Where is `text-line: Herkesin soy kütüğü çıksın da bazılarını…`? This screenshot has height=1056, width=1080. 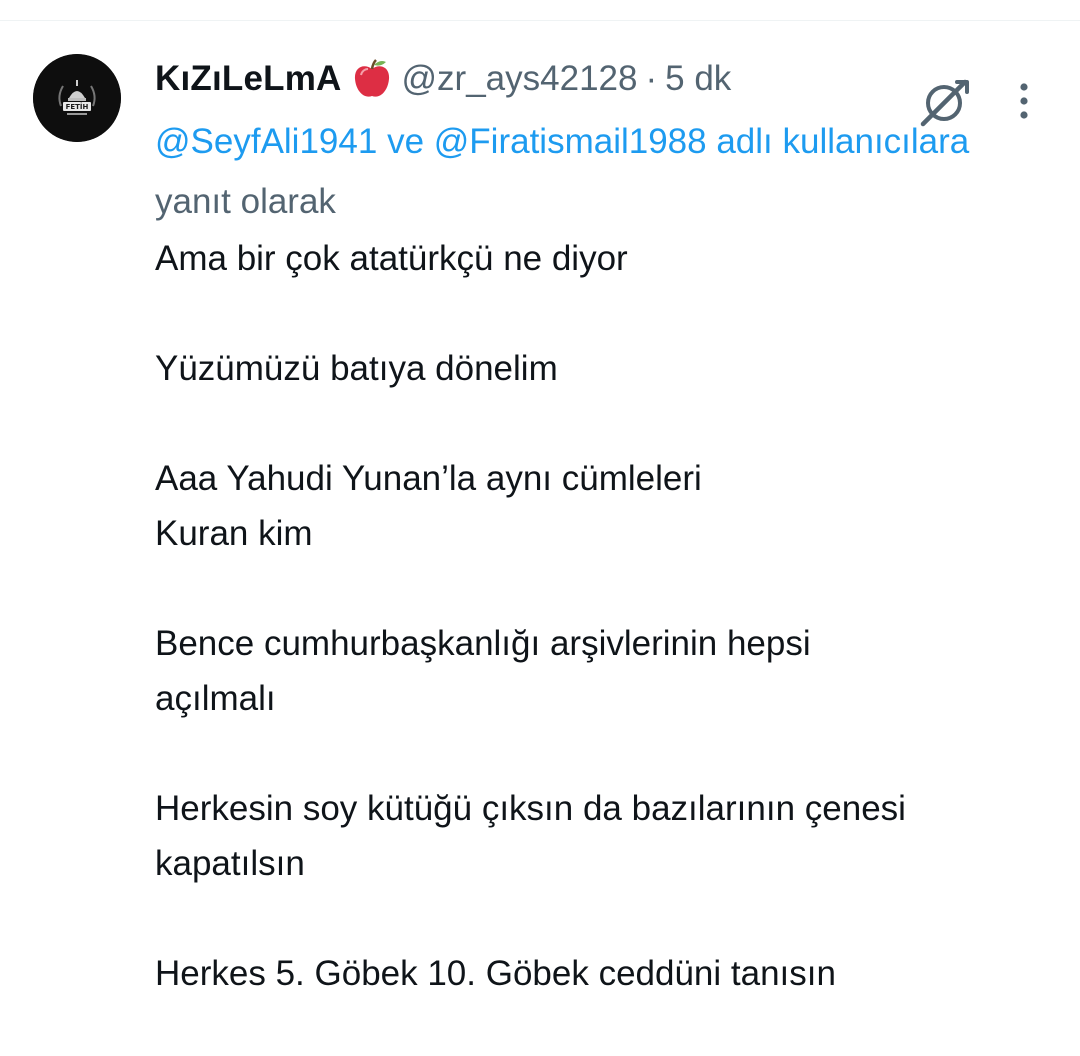 text-line: Herkesin soy kütüğü çıksın da bazılarını… is located at coordinates (530, 808).